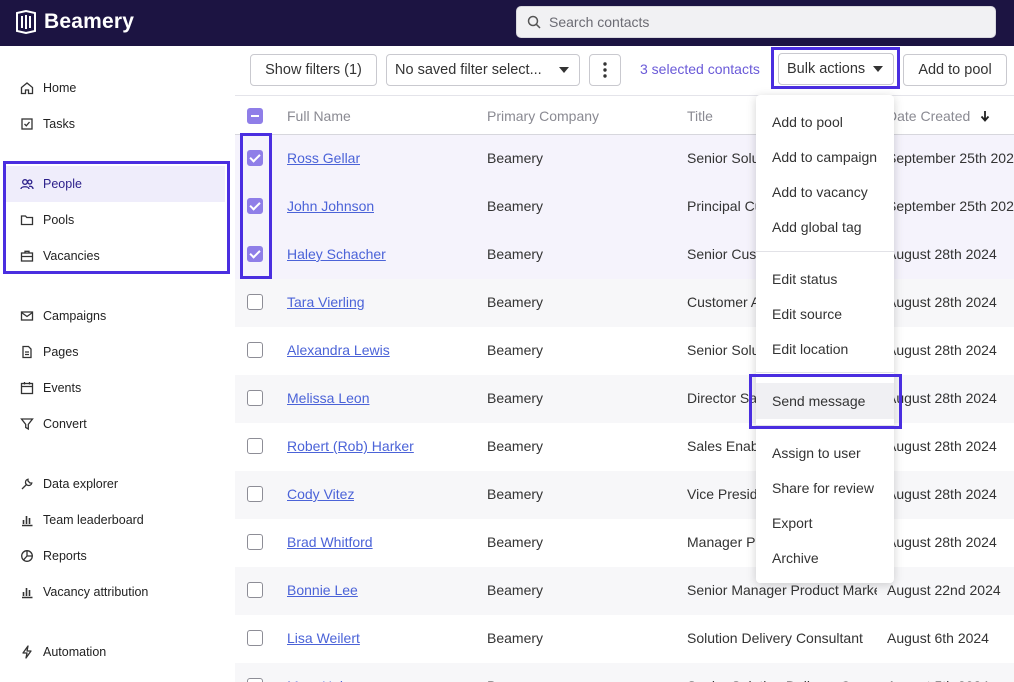 The height and width of the screenshot is (682, 1014). Describe the element at coordinates (825, 157) in the screenshot. I see `menu-item-add-to-campaign: Add to campaign` at that location.